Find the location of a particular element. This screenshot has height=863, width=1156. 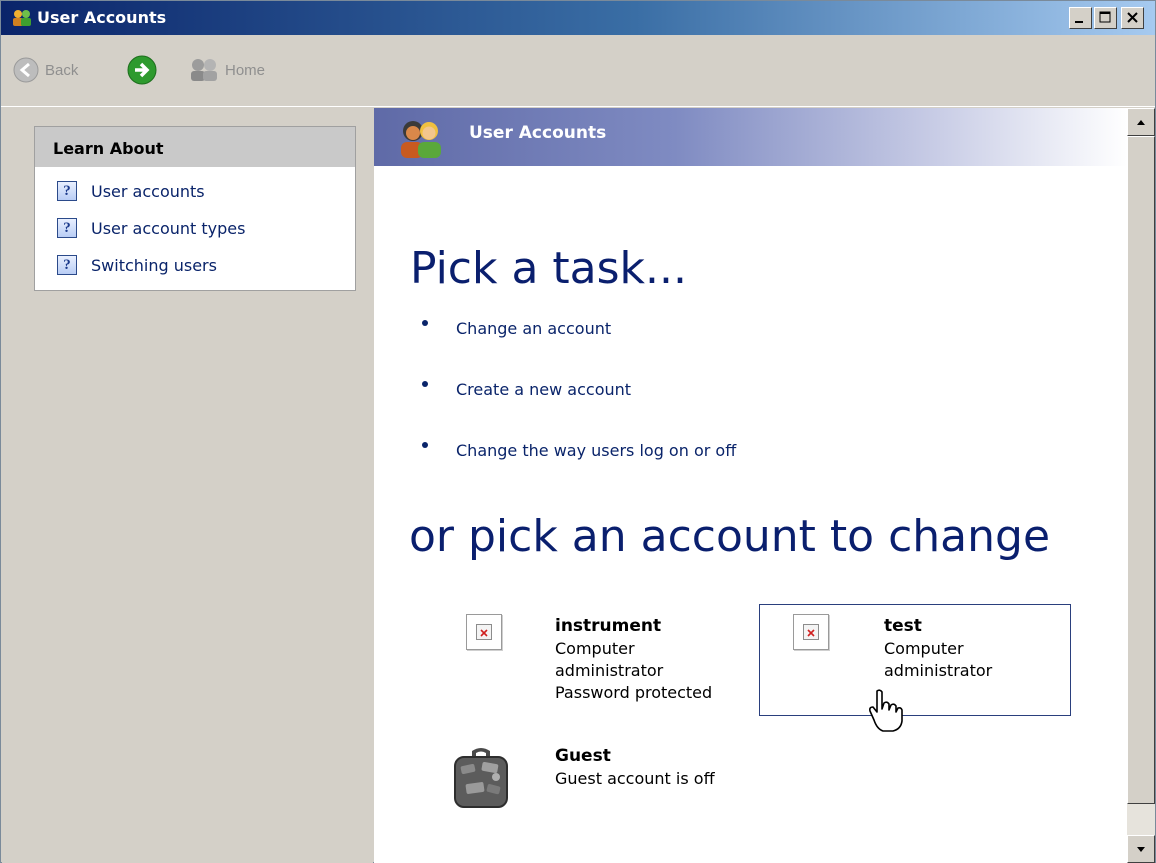

task-change-account: Change an account is located at coordinates (516, 328).